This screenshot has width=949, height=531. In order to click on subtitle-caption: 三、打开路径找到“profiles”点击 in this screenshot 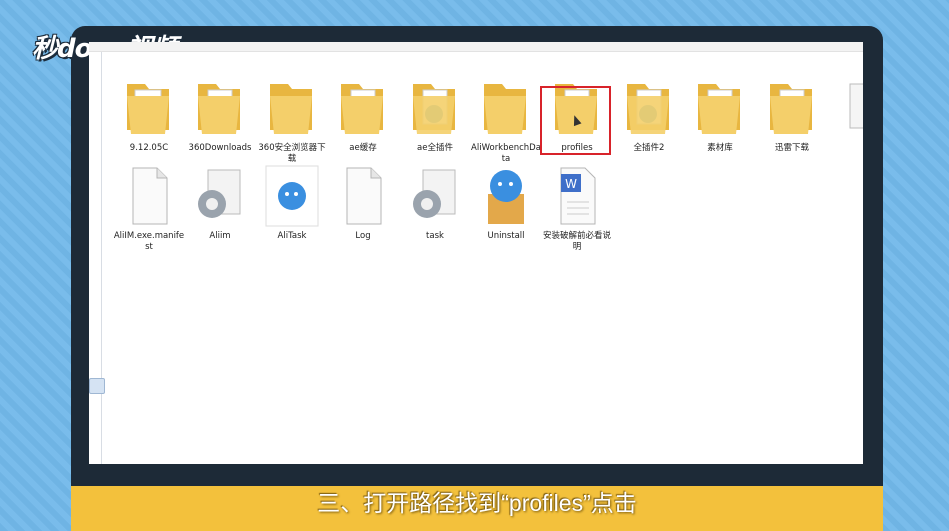, I will do `click(477, 508)`.